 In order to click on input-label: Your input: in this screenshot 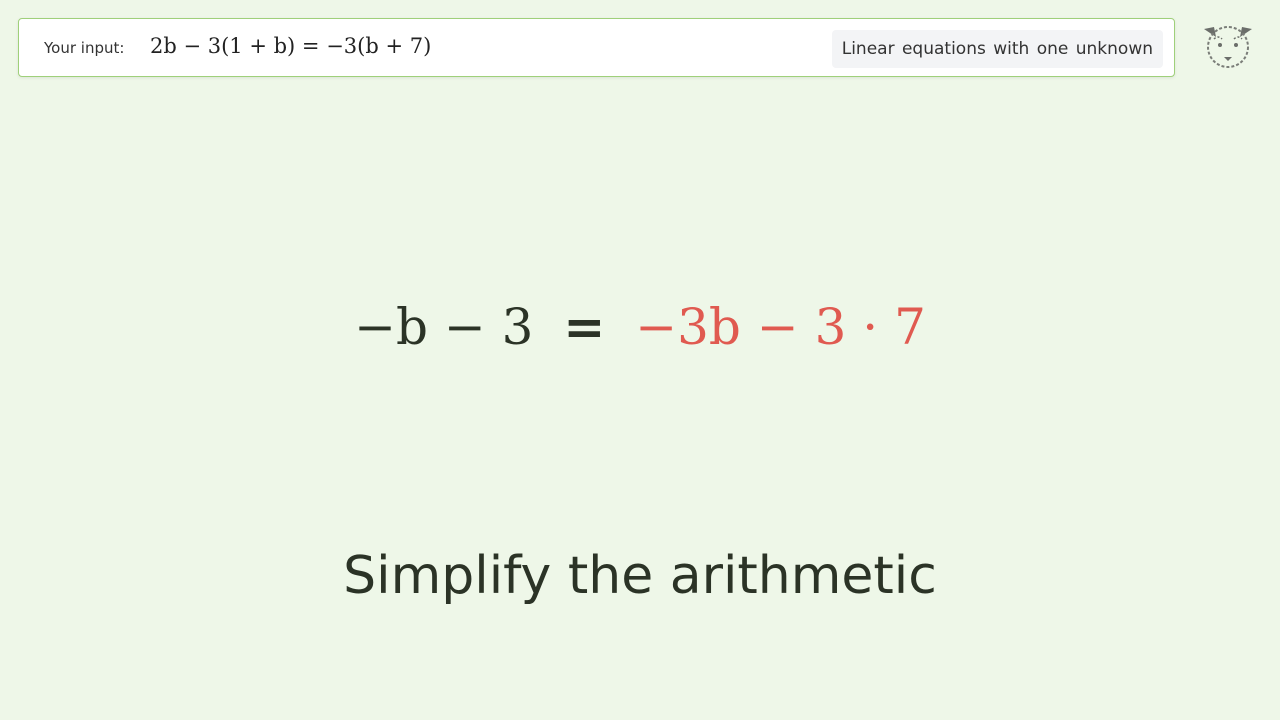, I will do `click(84, 48)`.